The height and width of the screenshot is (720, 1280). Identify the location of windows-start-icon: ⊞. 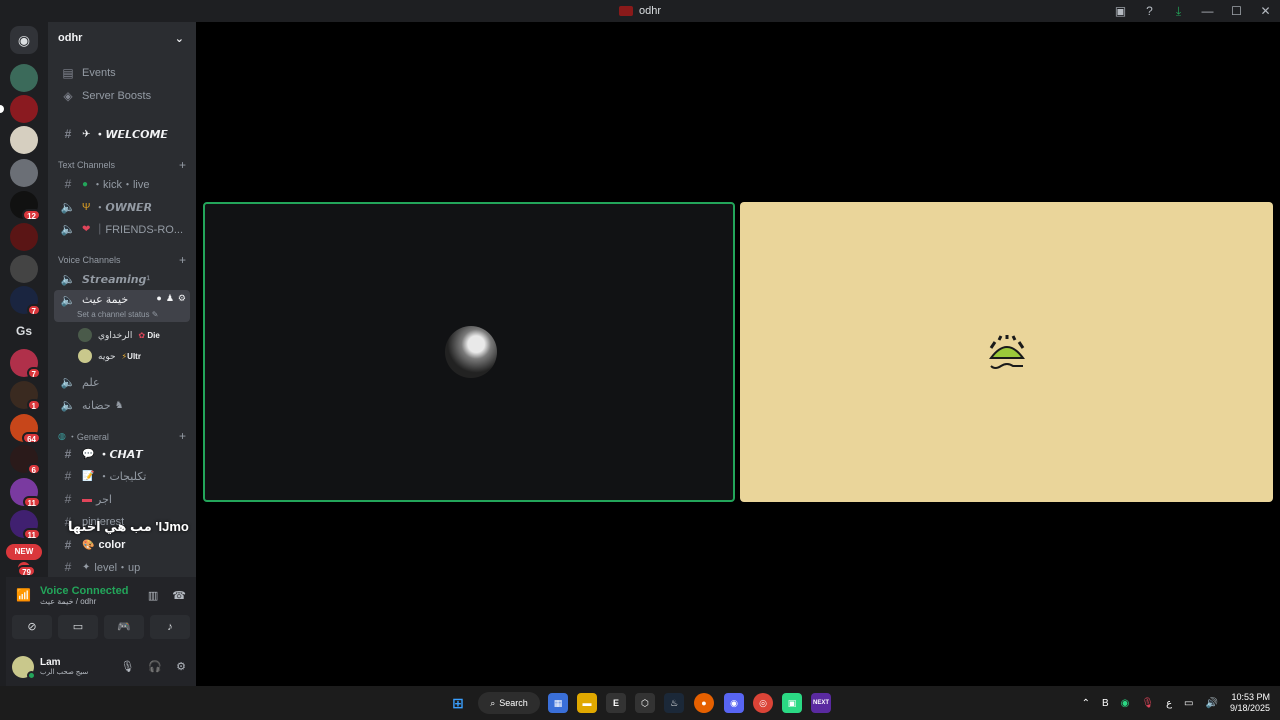
(458, 703).